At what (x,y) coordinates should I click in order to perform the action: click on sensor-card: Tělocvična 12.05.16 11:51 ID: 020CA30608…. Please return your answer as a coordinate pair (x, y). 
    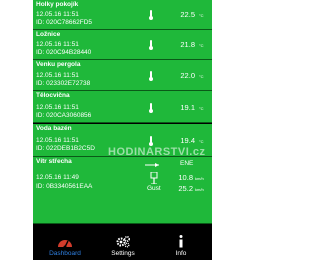
    Looking at the image, I should click on (122, 107).